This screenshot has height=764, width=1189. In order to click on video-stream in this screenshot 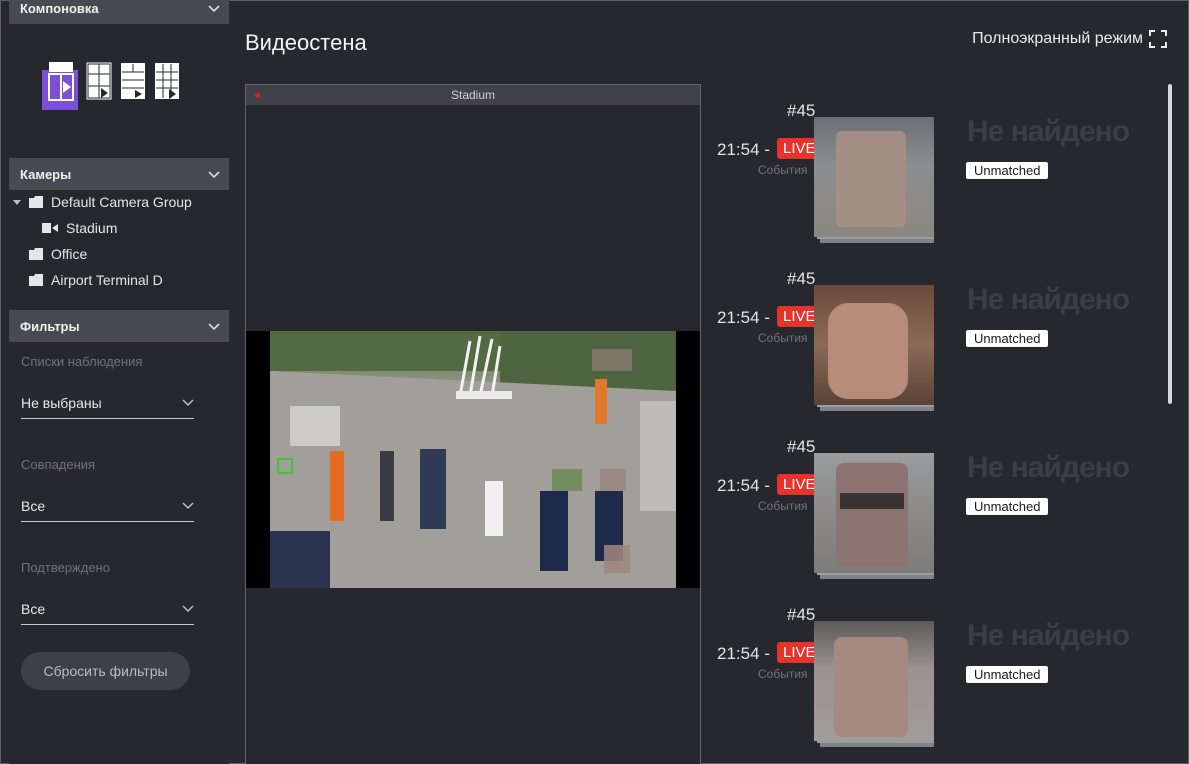, I will do `click(473, 459)`.